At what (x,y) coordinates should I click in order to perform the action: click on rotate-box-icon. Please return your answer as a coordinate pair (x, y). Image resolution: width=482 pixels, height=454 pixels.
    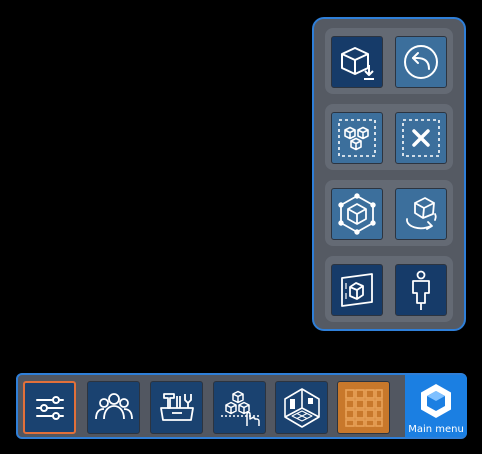
    Looking at the image, I should click on (421, 213).